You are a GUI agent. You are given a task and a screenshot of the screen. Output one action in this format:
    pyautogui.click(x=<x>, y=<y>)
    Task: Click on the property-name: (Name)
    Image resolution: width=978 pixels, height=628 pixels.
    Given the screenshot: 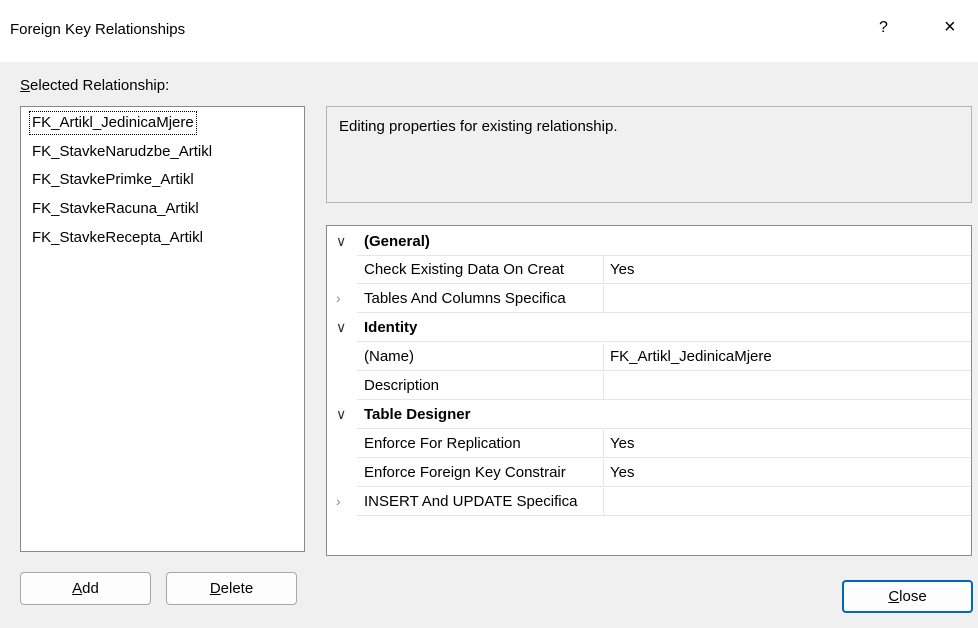 What is the action you would take?
    pyautogui.click(x=480, y=357)
    